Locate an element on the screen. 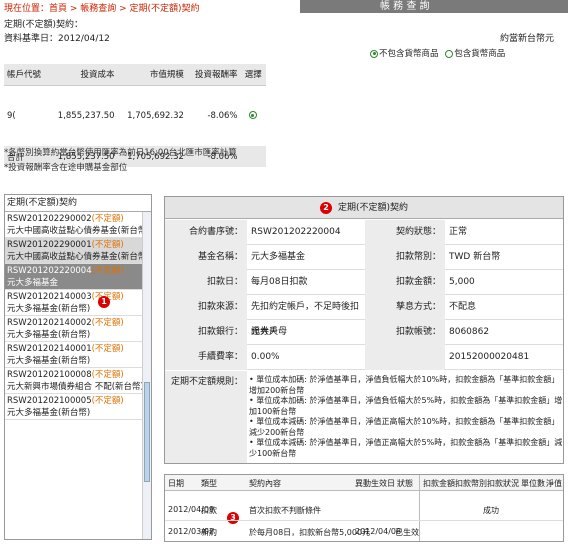  detail-value: 每月08日扣款 is located at coordinates (279, 282).